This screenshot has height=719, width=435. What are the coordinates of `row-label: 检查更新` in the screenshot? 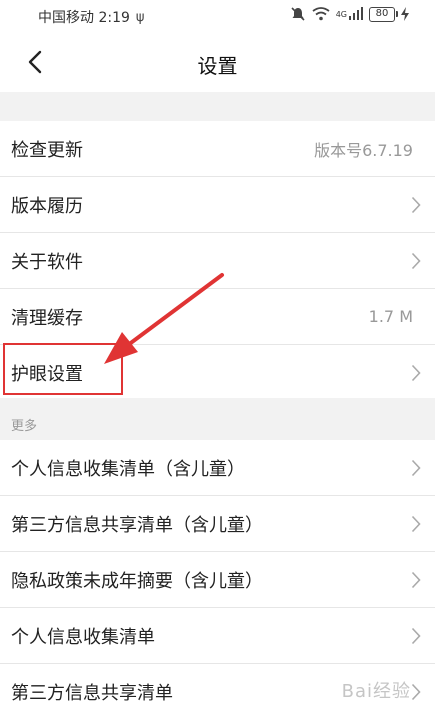 It's located at (47, 150).